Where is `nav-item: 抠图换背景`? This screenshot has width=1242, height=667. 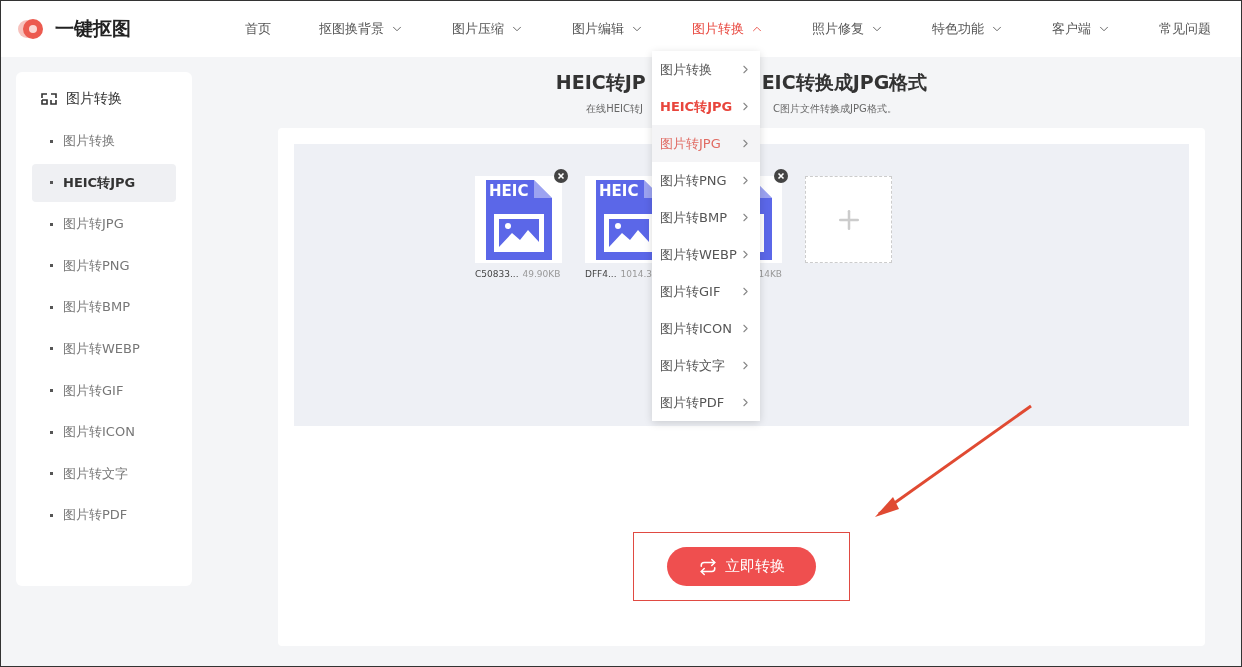 nav-item: 抠图换背景 is located at coordinates (361, 29).